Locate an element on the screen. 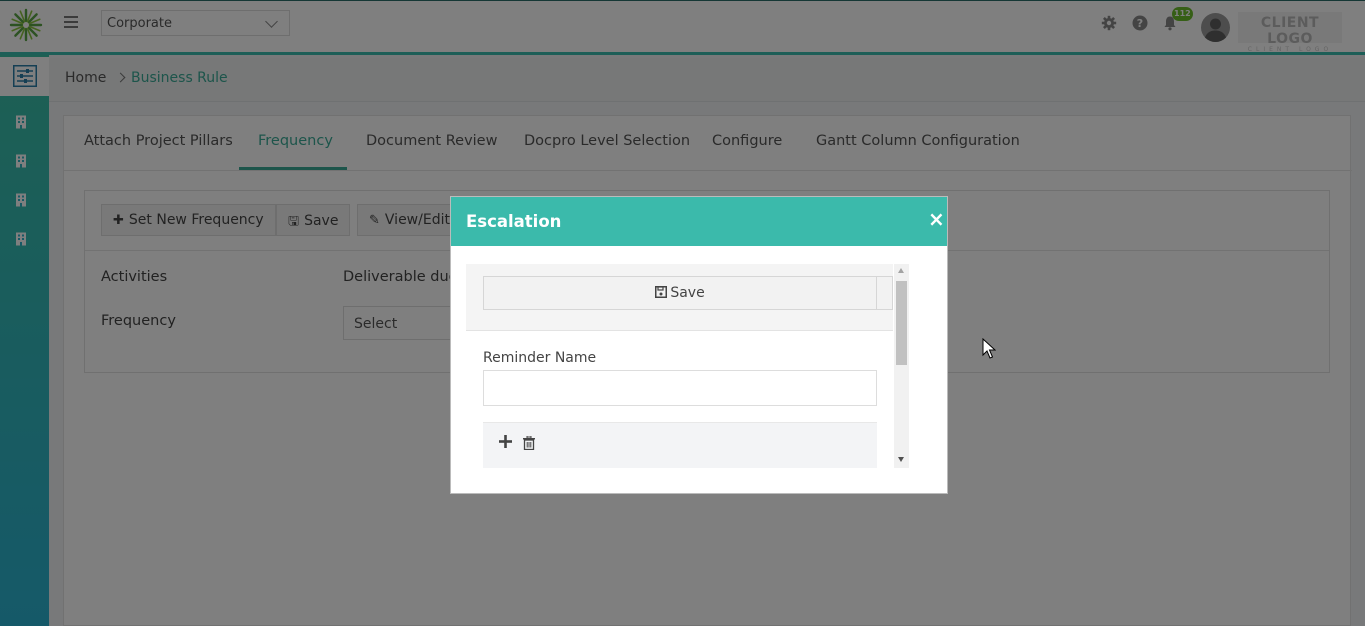 This screenshot has width=1365, height=626. modal-save-button: Save is located at coordinates (680, 293).